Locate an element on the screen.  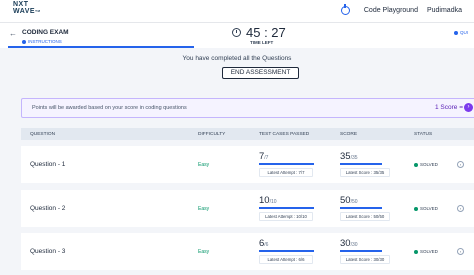
latest-score: Latest Score : 50/50 is located at coordinates (365, 216).